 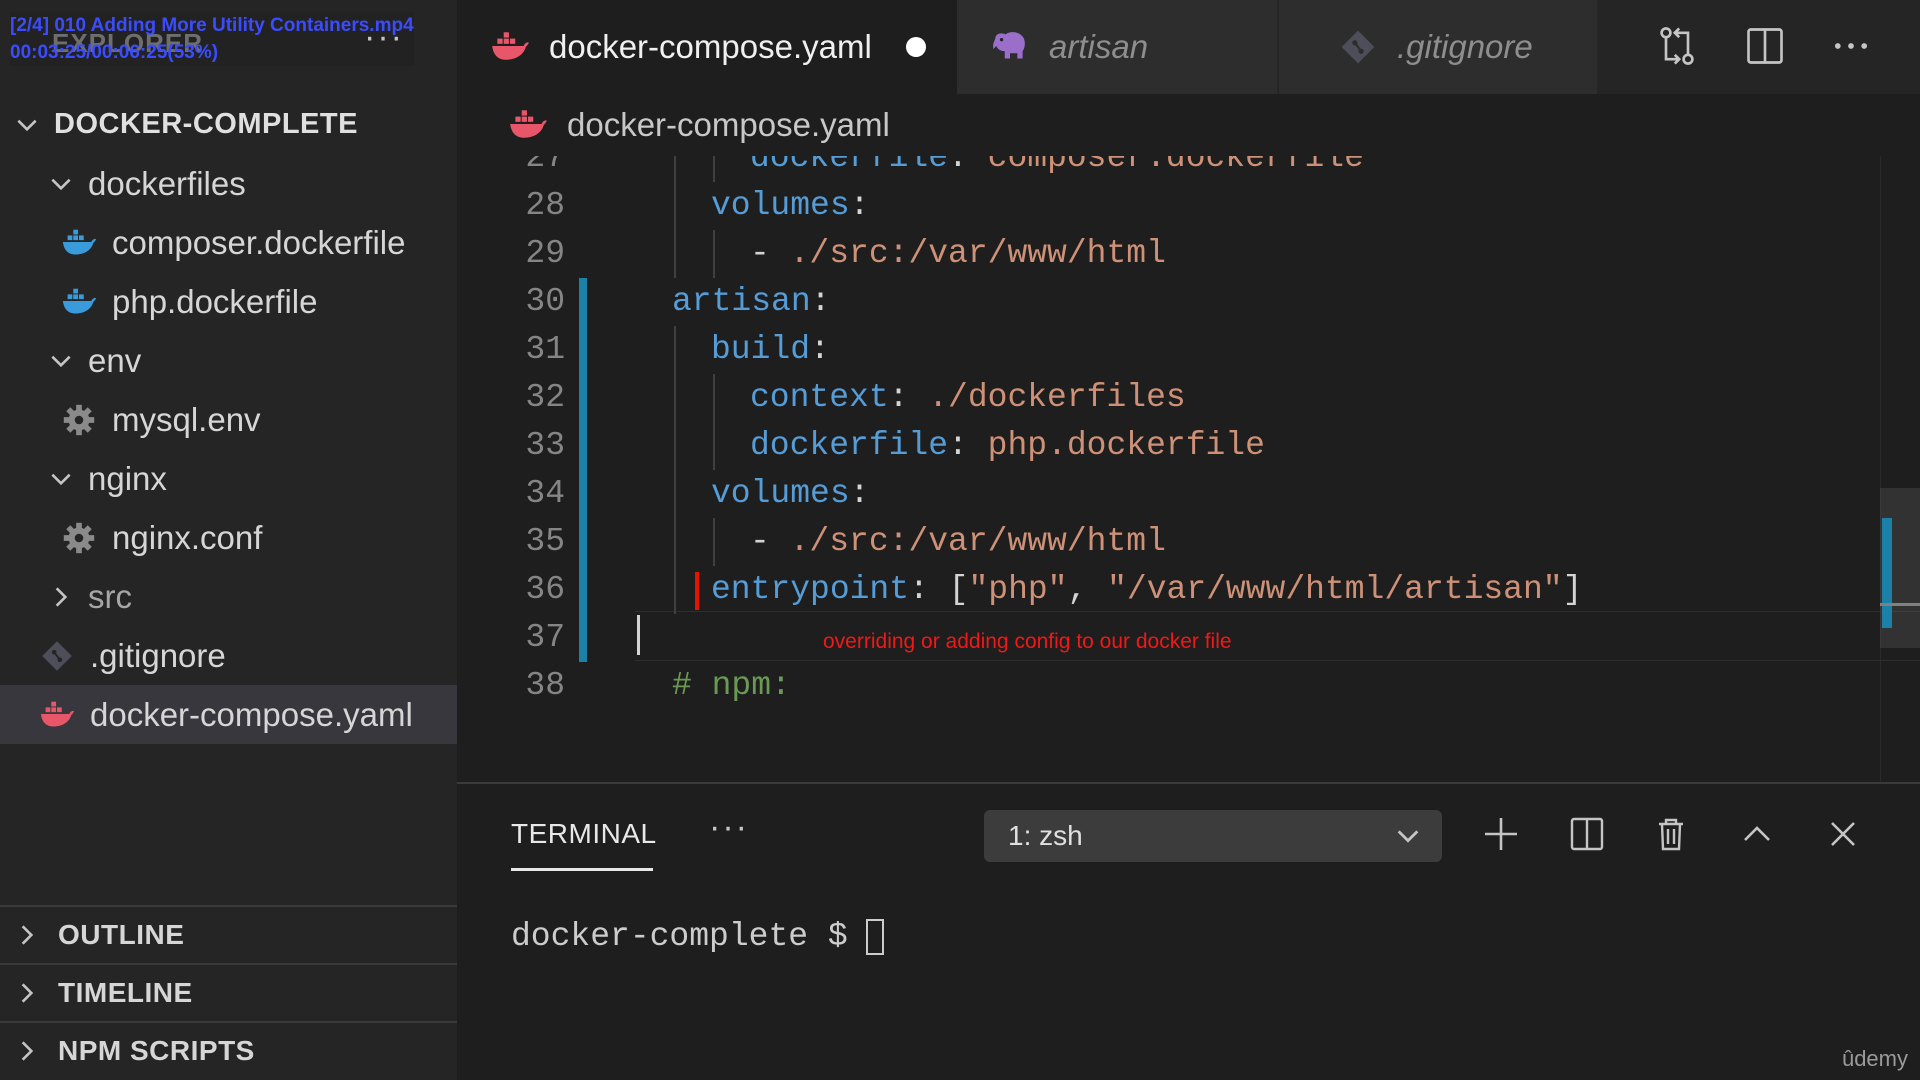 I want to click on line-number: 33, so click(x=545, y=445).